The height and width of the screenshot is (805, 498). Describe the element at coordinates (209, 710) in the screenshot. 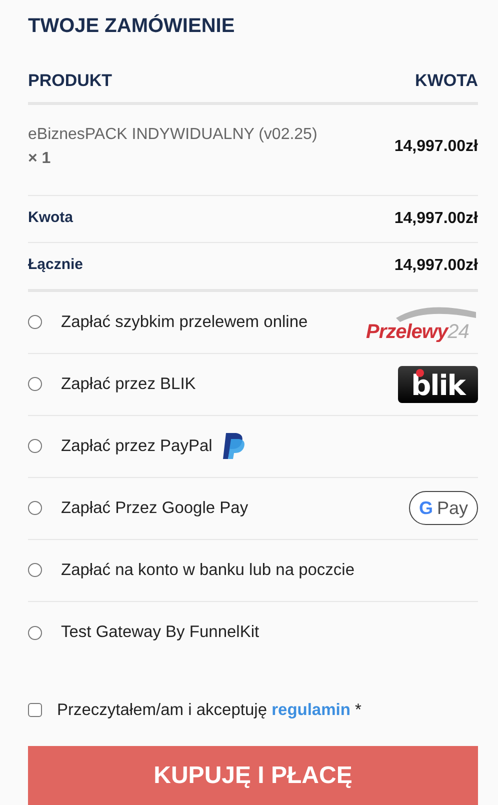

I see `terms-text: Przeczytałem/am i akceptuję regulamin *` at that location.